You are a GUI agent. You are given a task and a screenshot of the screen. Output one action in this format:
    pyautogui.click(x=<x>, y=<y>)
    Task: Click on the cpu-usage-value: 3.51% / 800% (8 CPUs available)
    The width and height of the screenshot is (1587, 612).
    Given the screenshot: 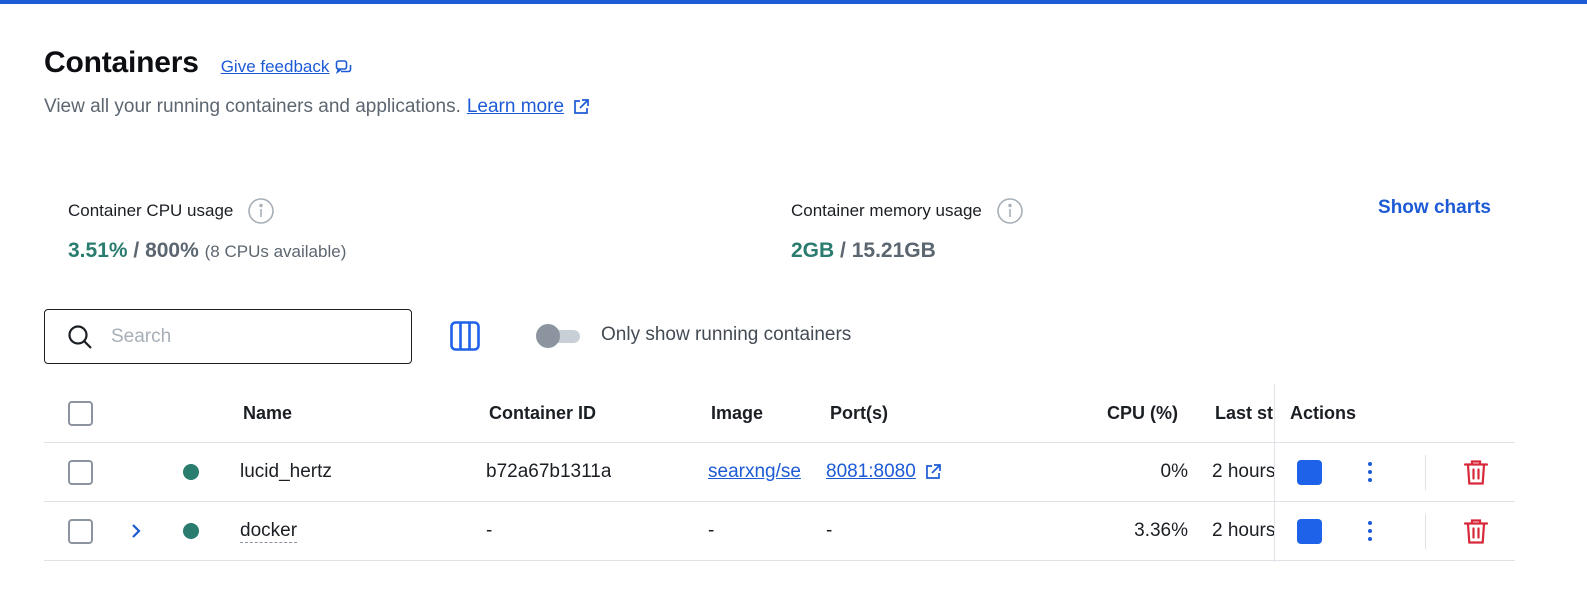 What is the action you would take?
    pyautogui.click(x=207, y=251)
    